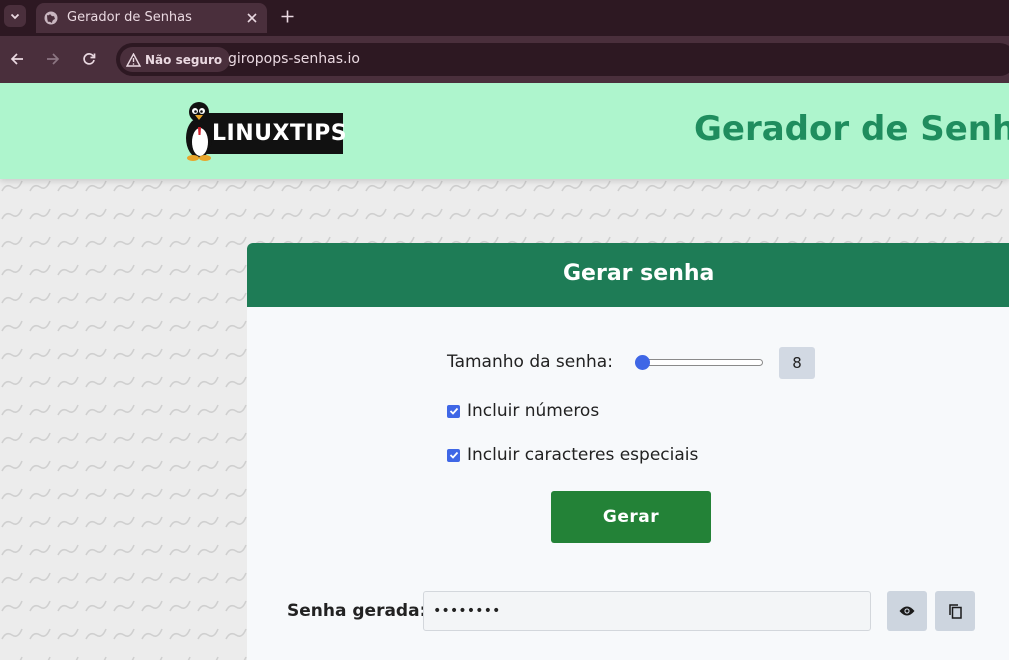 This screenshot has width=1009, height=660. What do you see at coordinates (53, 59) in the screenshot?
I see `forward-arrow-icon` at bounding box center [53, 59].